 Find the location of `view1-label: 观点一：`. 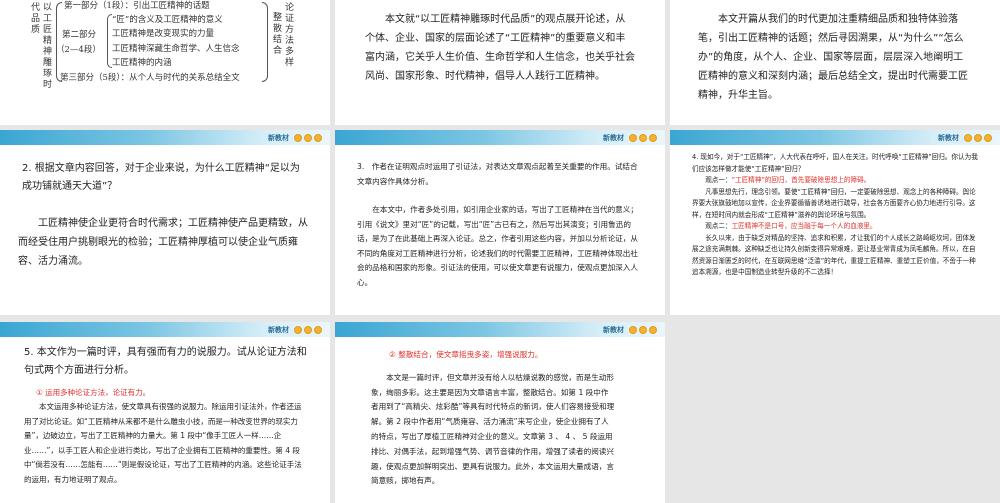

view1-label: 观点一： is located at coordinates (718, 180).